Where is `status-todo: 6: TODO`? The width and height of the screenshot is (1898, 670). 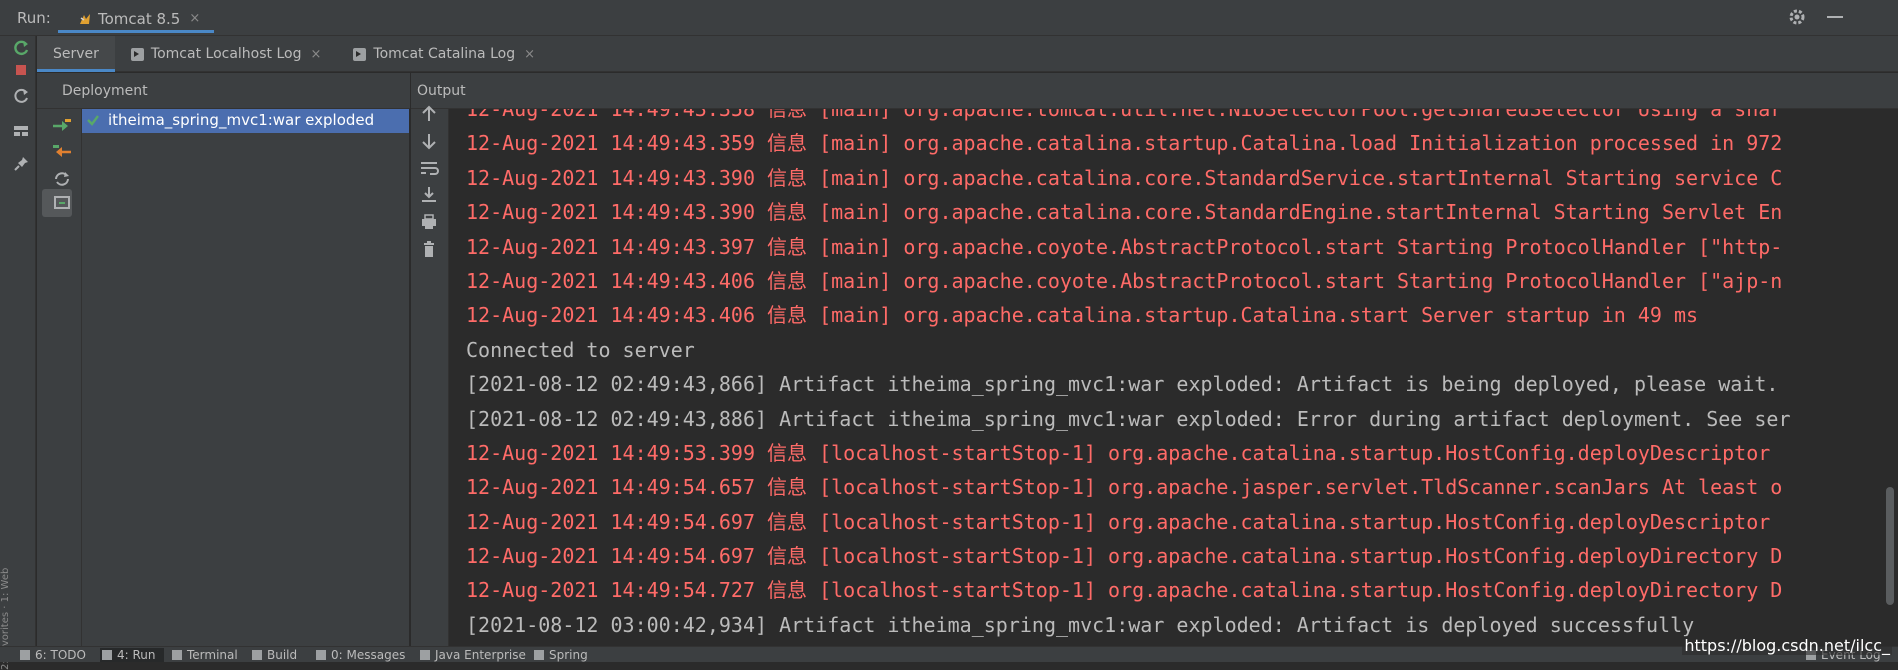 status-todo: 6: TODO is located at coordinates (53, 655).